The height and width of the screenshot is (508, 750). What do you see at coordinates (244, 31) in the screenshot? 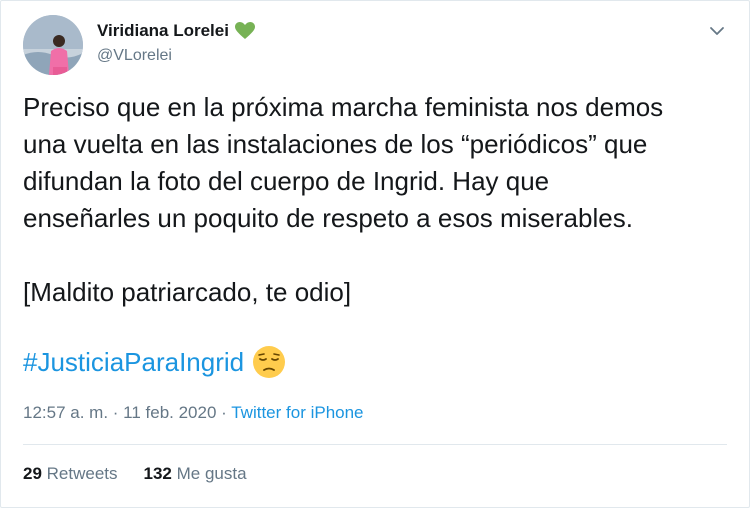
I see `green-heart-icon` at bounding box center [244, 31].